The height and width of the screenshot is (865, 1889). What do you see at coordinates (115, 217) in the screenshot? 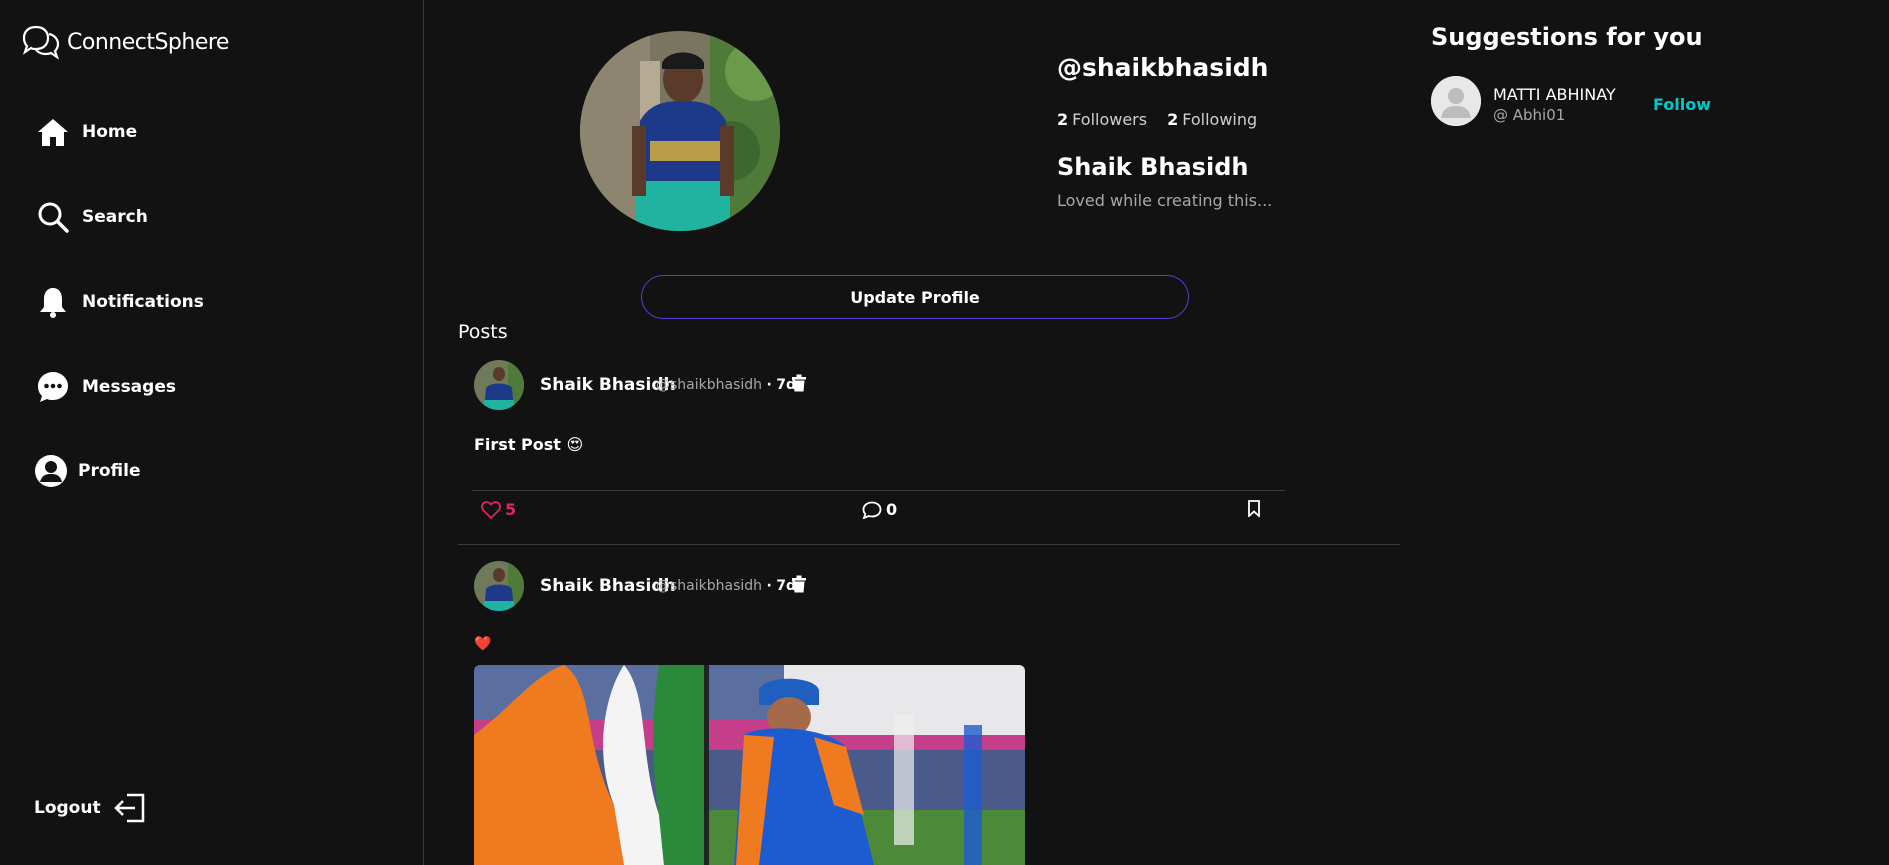
I see `sidebar-item-label: Search` at bounding box center [115, 217].